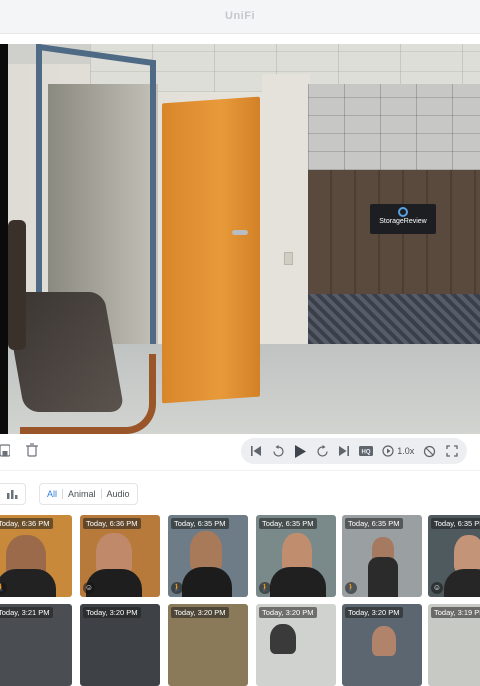  What do you see at coordinates (240, 470) in the screenshot?
I see `section-divider` at bounding box center [240, 470].